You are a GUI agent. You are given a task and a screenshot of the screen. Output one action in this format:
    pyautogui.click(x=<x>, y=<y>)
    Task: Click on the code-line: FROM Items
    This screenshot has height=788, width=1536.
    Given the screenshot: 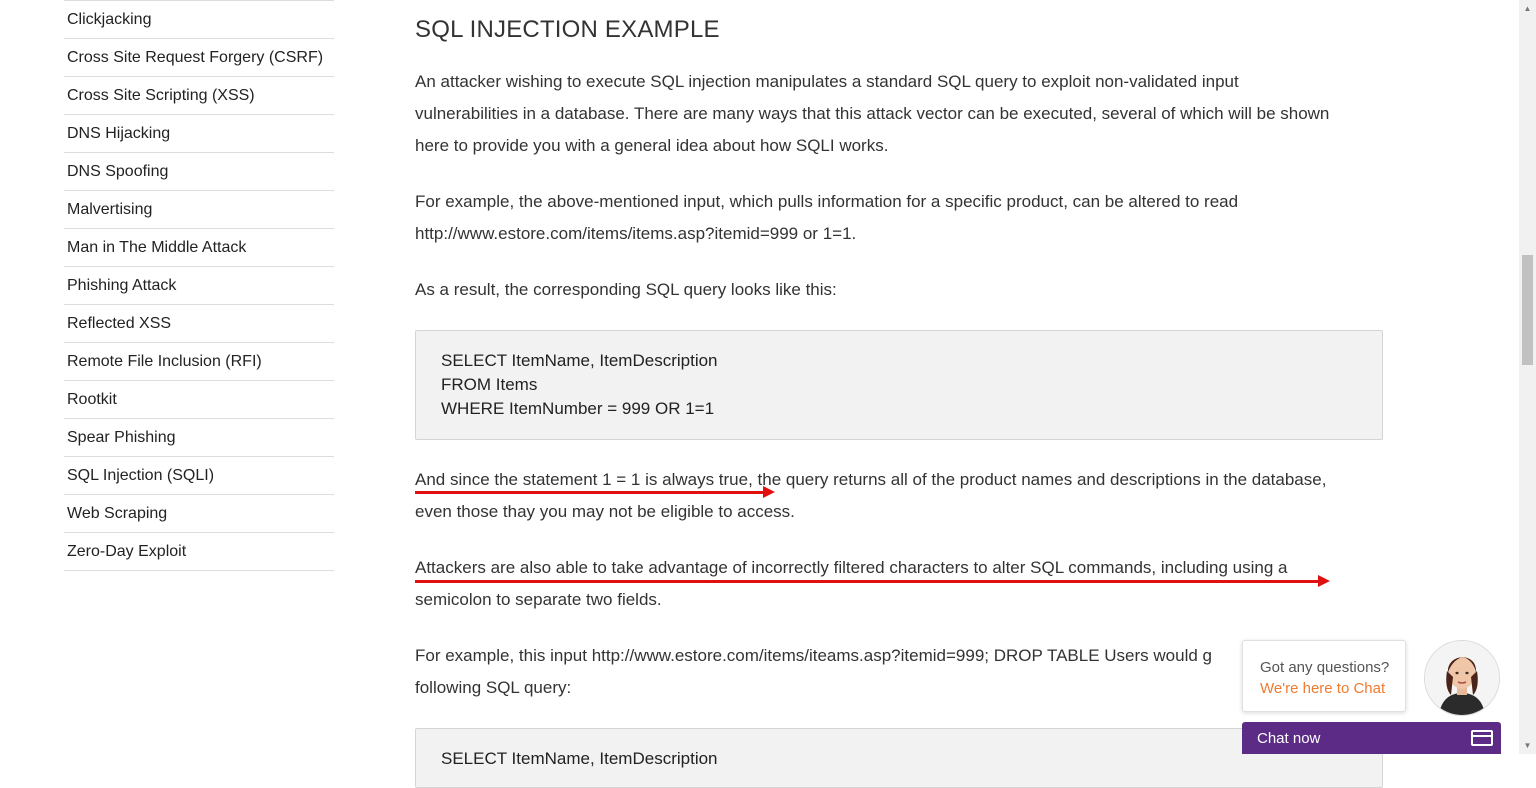 What is the action you would take?
    pyautogui.click(x=489, y=384)
    